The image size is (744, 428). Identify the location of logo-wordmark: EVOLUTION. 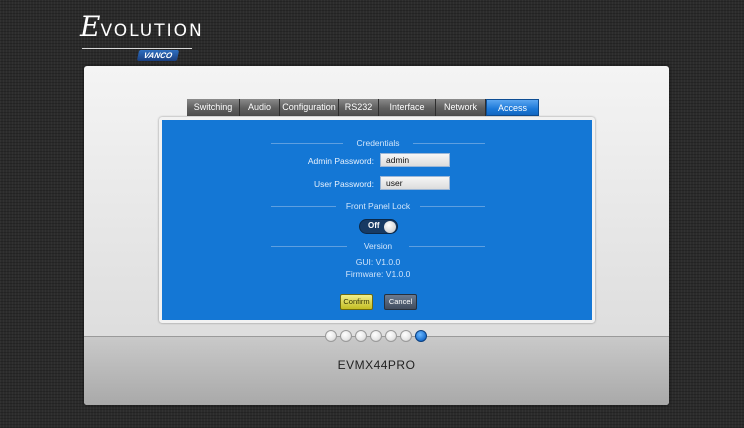
(142, 26).